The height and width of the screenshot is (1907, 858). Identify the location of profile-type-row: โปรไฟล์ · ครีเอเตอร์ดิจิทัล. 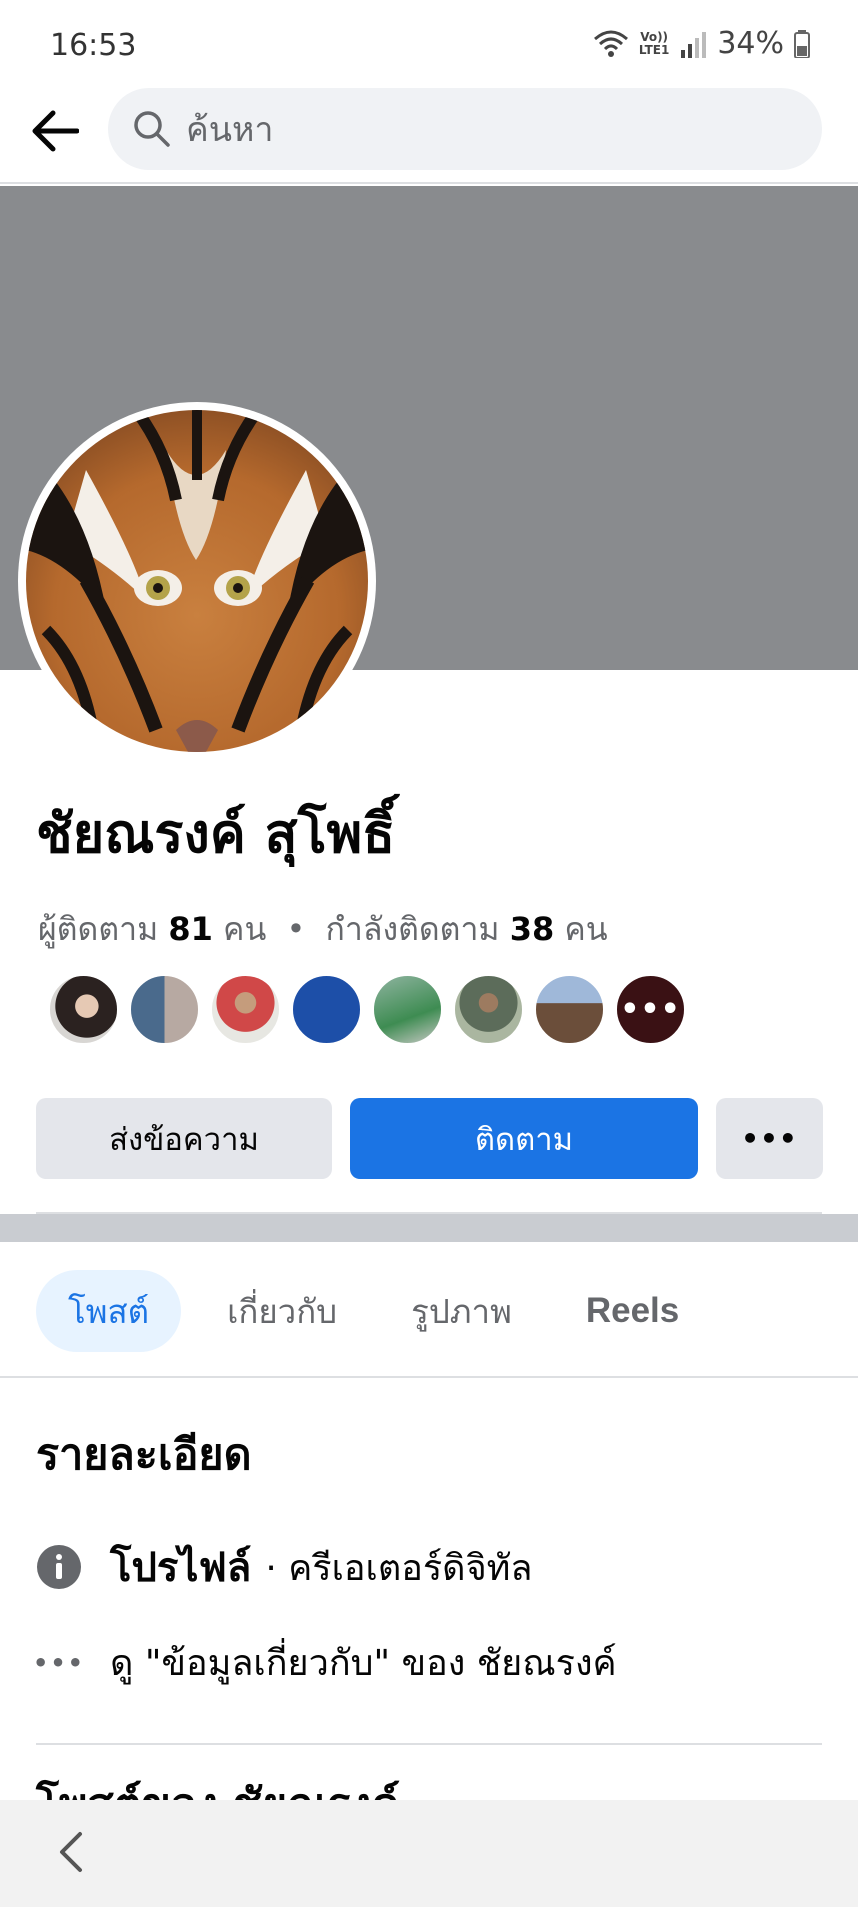
(284, 1567).